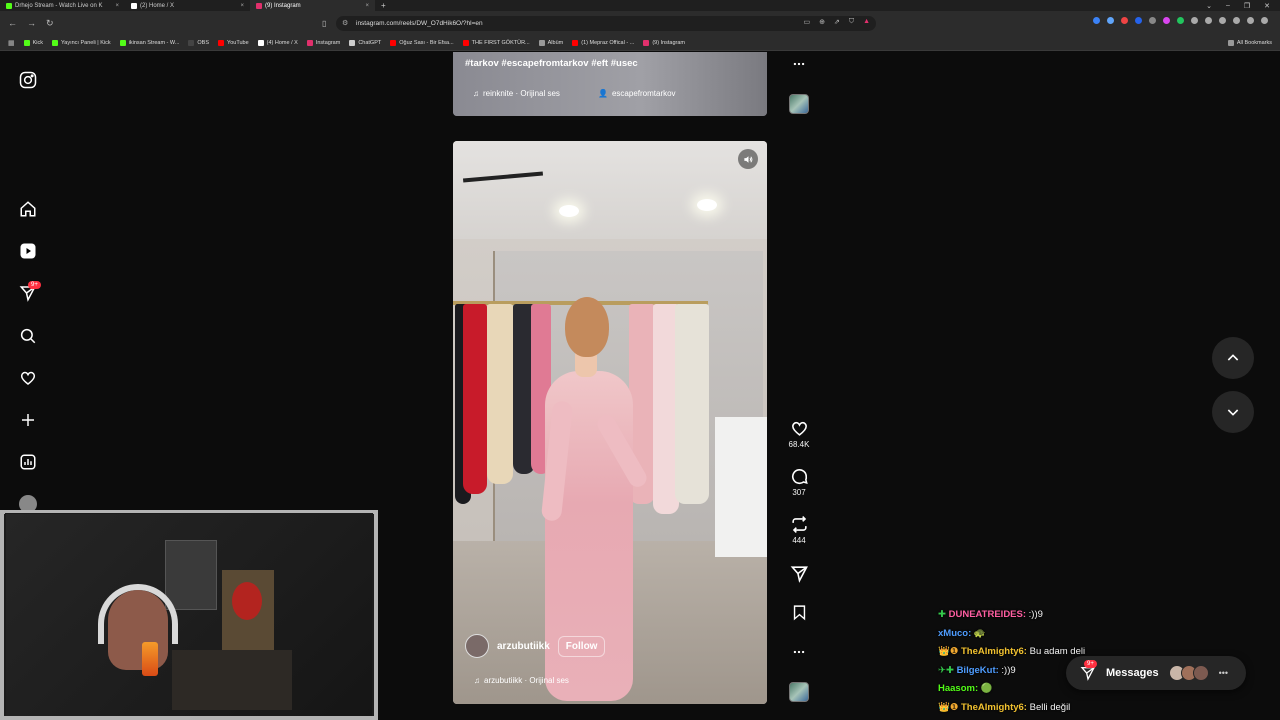 This screenshot has width=1280, height=720. What do you see at coordinates (1249, 43) in the screenshot?
I see `all-bookmarks-button: All Bookmarks` at bounding box center [1249, 43].